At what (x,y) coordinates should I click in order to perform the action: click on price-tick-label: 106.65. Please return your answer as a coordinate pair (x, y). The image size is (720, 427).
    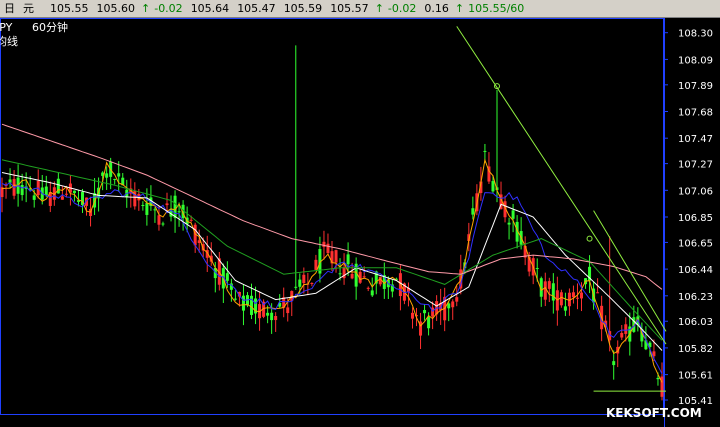
    Looking at the image, I should click on (695, 243).